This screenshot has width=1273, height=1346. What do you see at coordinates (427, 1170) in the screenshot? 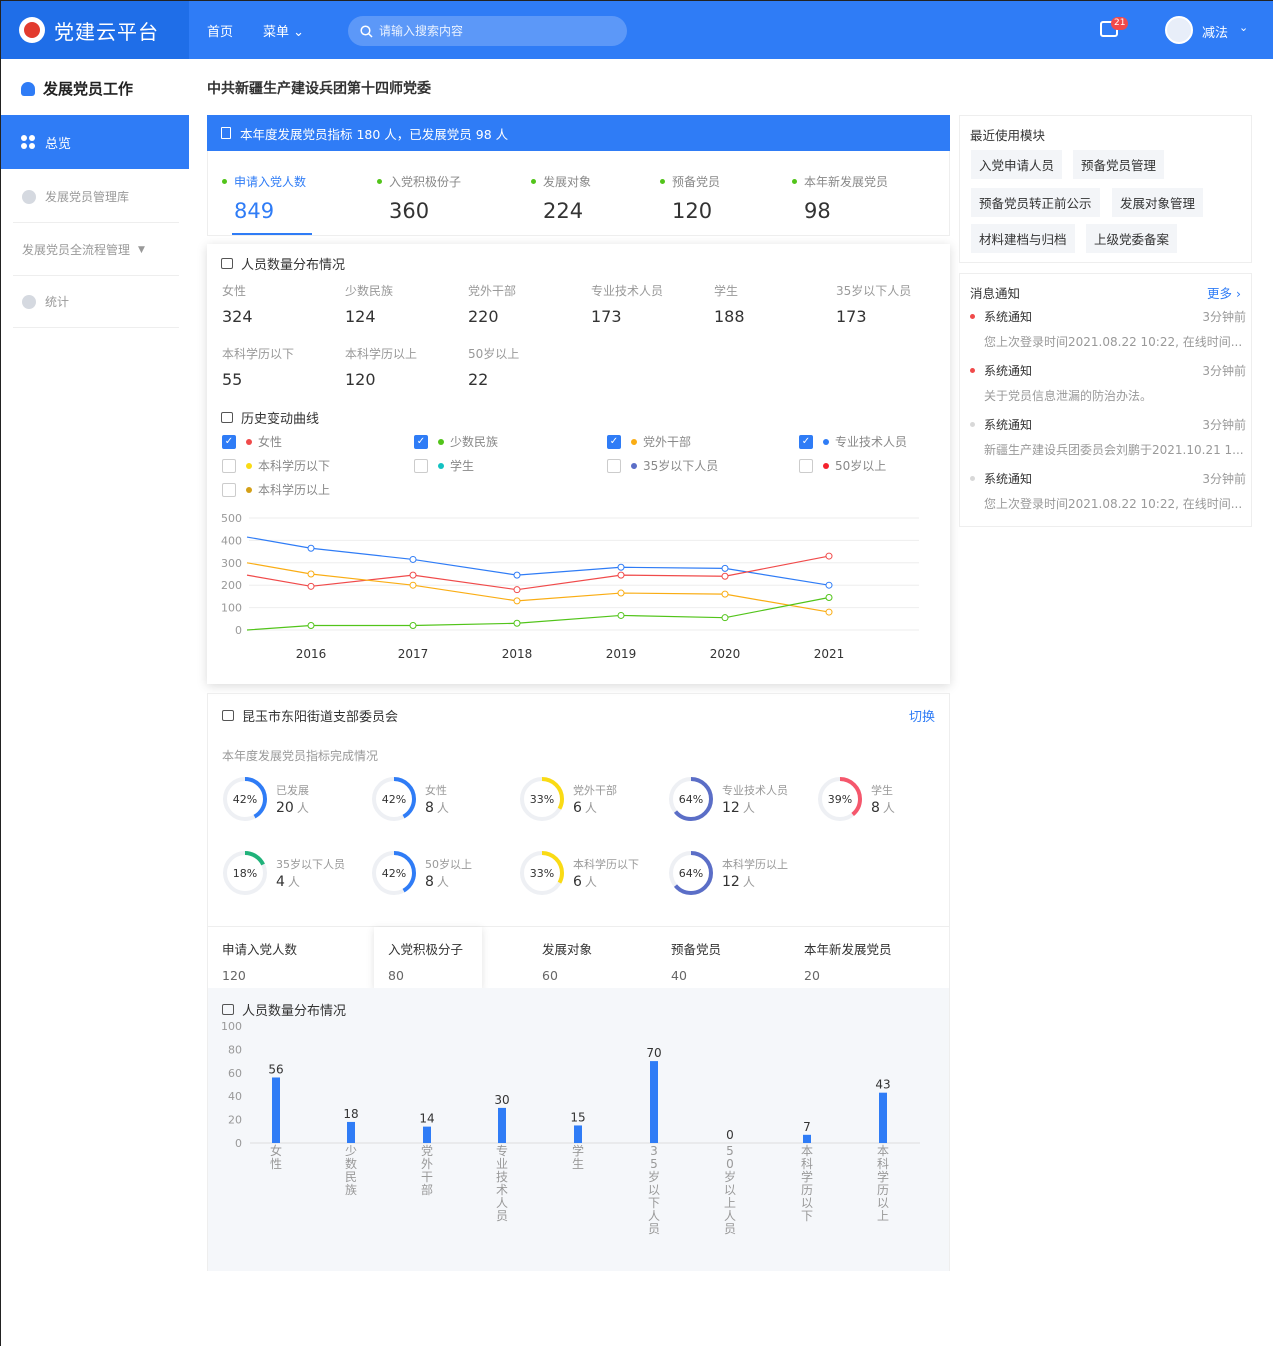
I see `category-label: 党外干部` at bounding box center [427, 1170].